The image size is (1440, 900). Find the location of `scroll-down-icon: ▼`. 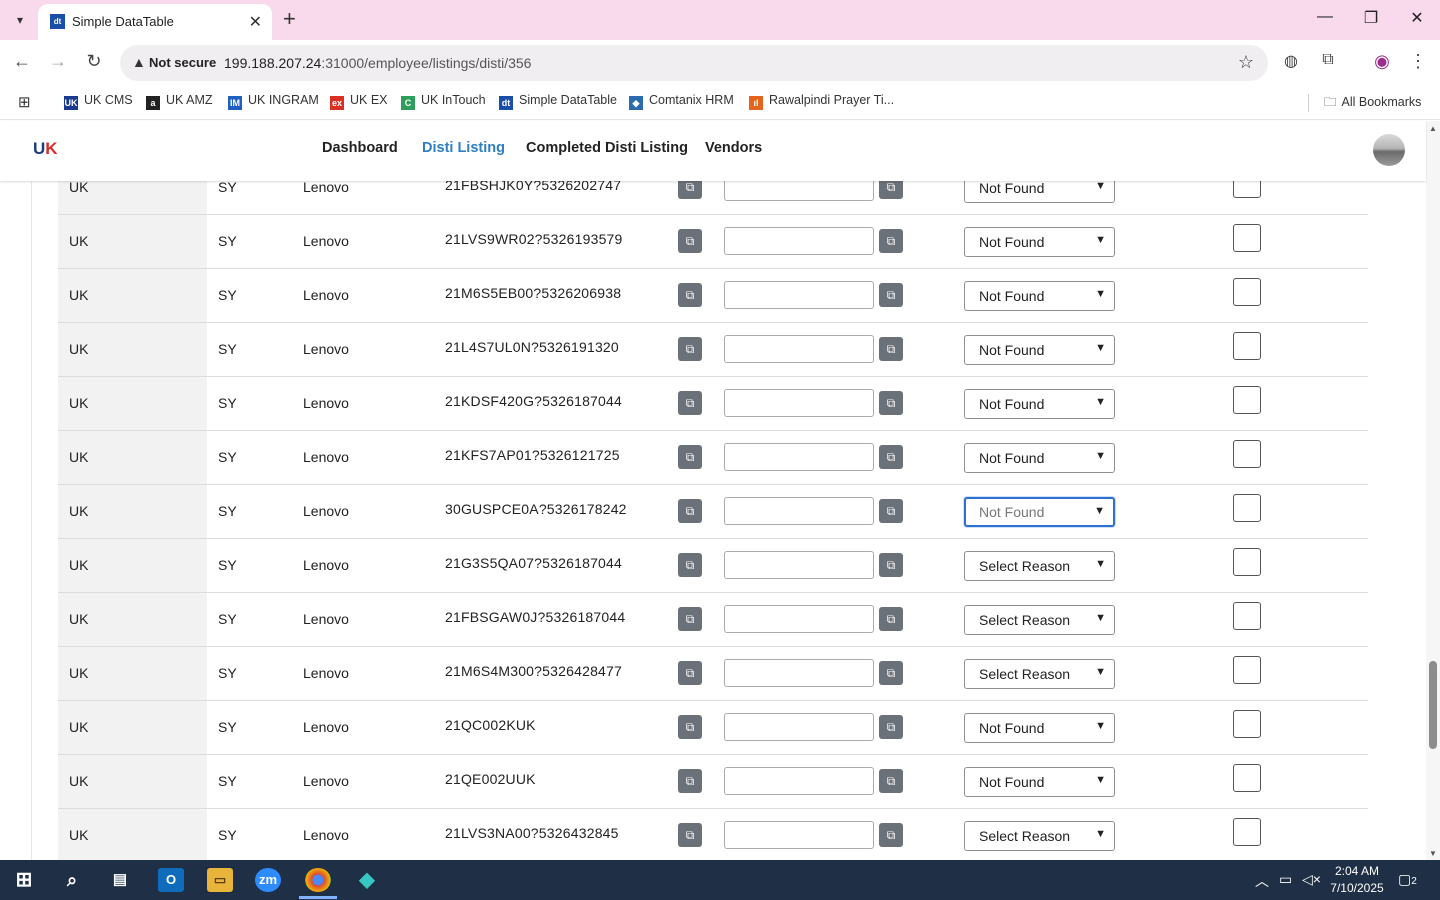

scroll-down-icon: ▼ is located at coordinates (1433, 853).